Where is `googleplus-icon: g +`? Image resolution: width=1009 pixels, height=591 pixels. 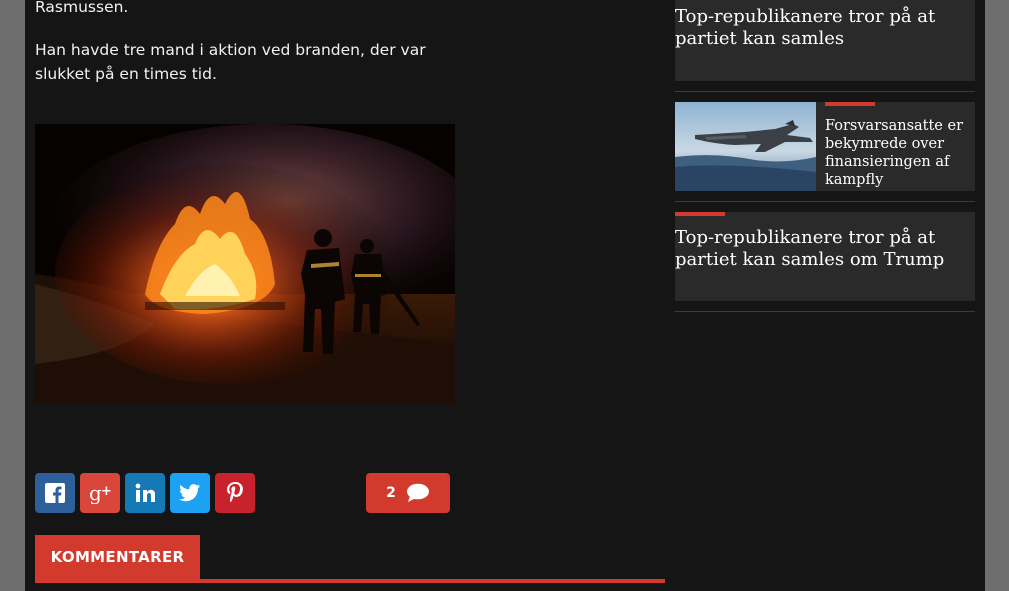
googleplus-icon: g + is located at coordinates (100, 493).